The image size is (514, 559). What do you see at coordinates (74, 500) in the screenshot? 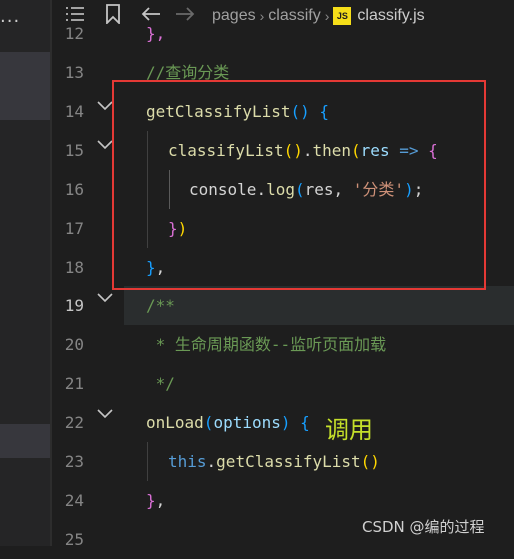
I see `line-number: 24` at bounding box center [74, 500].